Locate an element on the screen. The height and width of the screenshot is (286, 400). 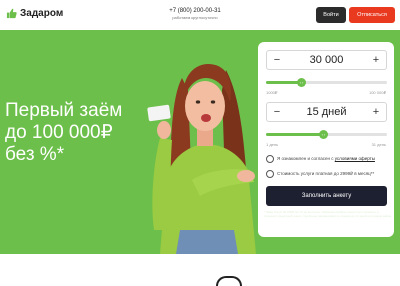
brand-name: Задаром is located at coordinates (42, 13).